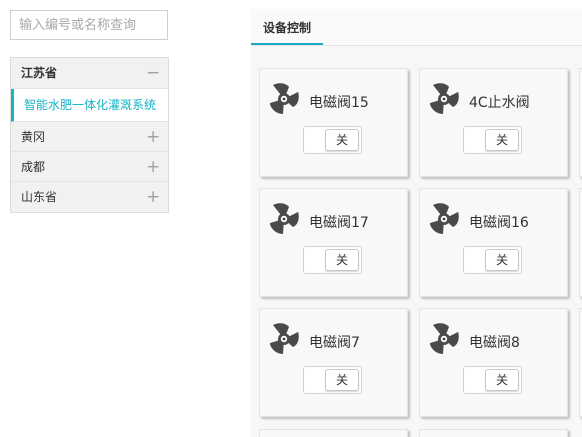 The height and width of the screenshot is (437, 582). I want to click on tree-item-huanggang: 黄冈 +, so click(89, 137).